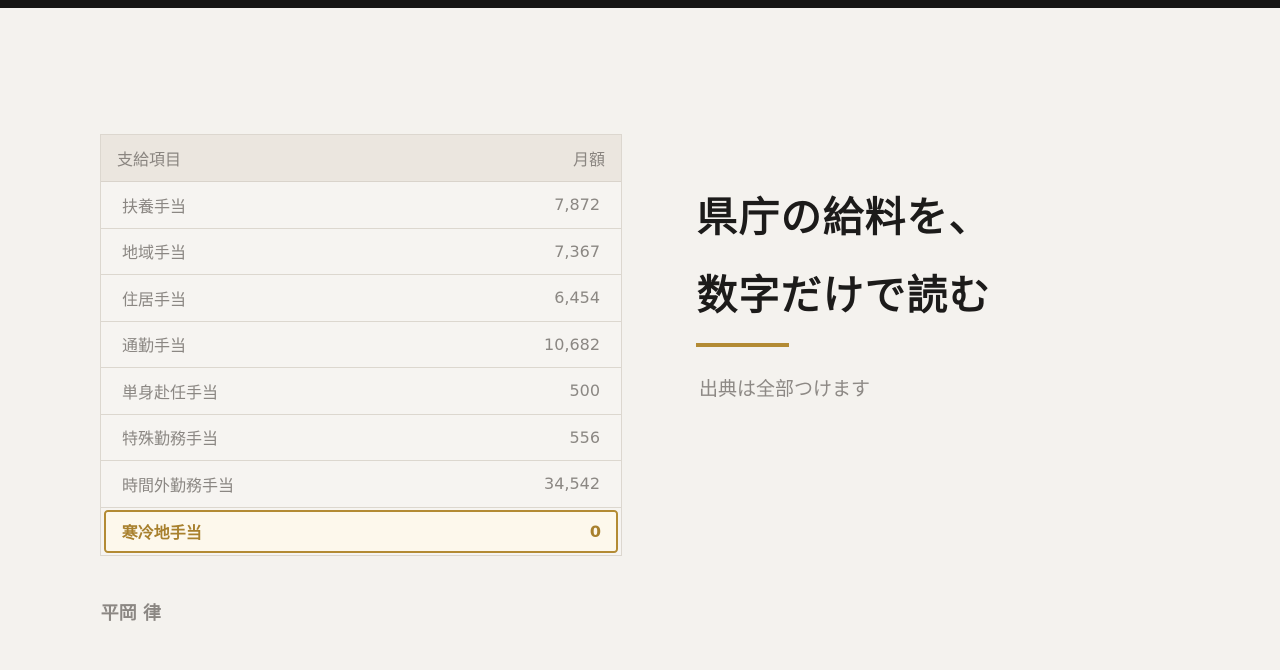 This screenshot has width=1280, height=670. What do you see at coordinates (361, 484) in the screenshot?
I see `table-row: 時間外勤務手当 34,542` at bounding box center [361, 484].